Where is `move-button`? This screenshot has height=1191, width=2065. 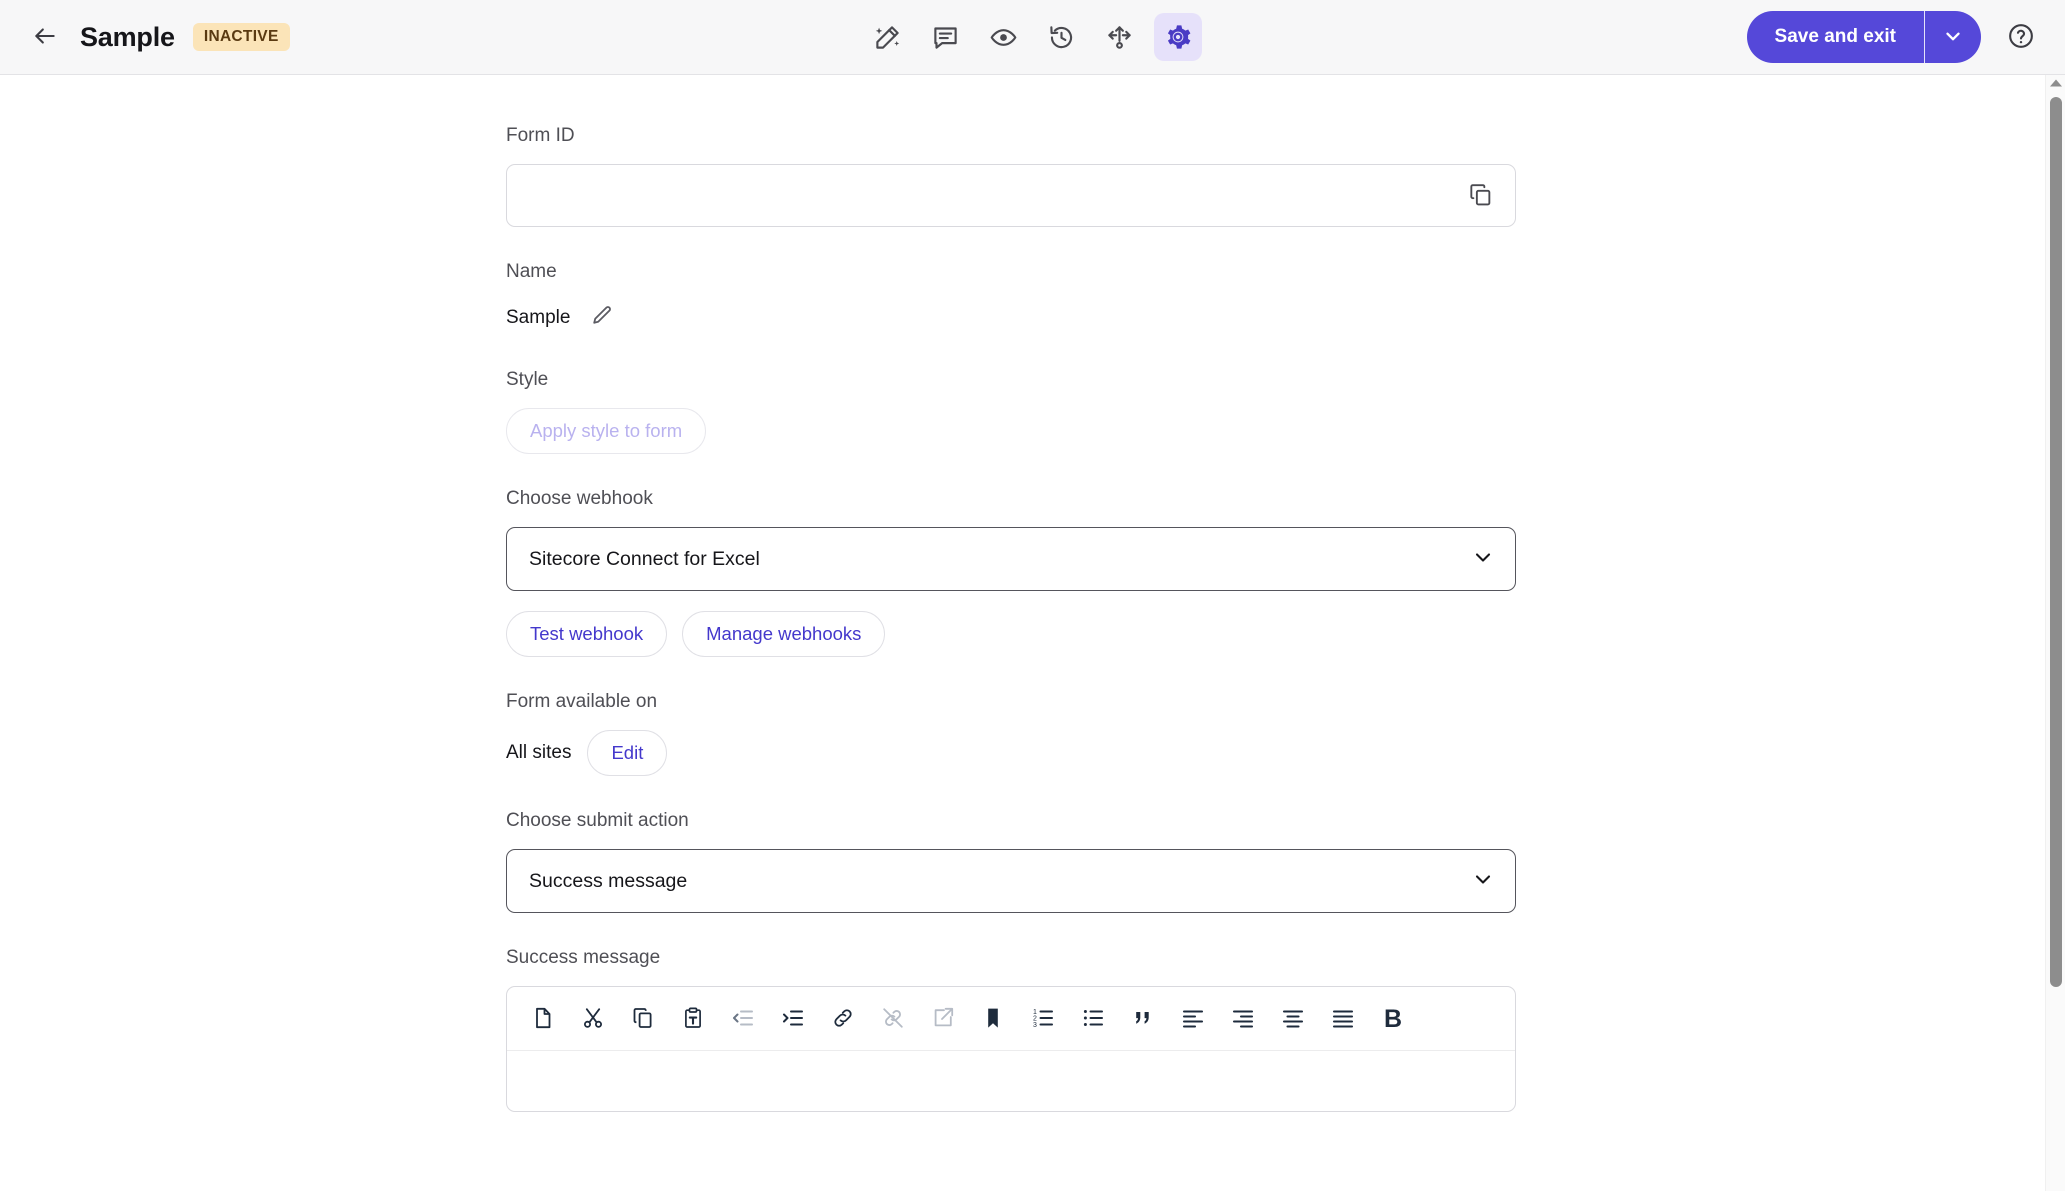
move-button is located at coordinates (1120, 37).